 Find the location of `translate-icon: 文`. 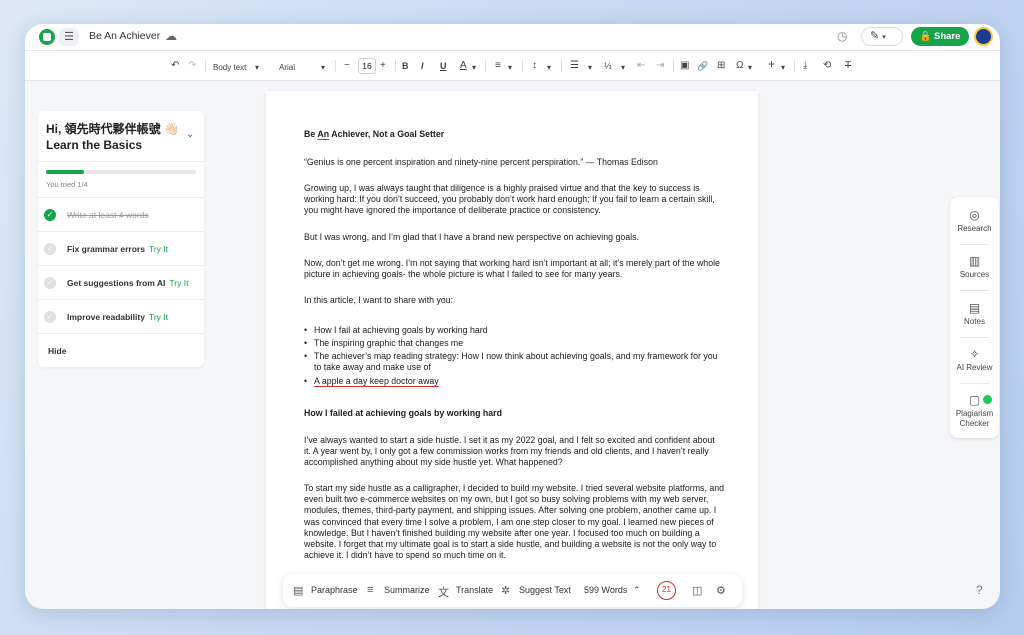

translate-icon: 文 is located at coordinates (443, 592).